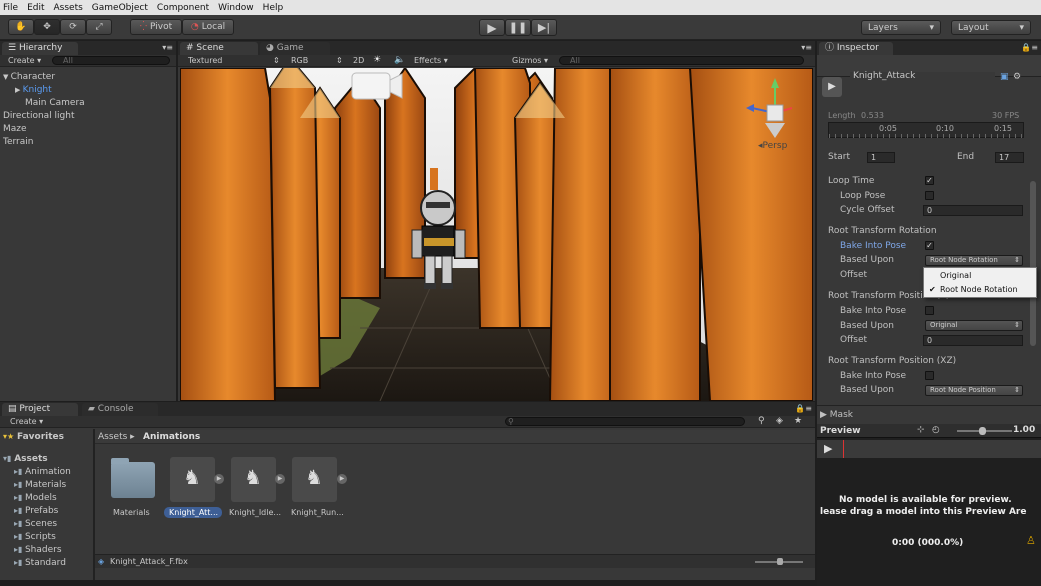 This screenshot has height=586, width=1041. What do you see at coordinates (47, 27) in the screenshot?
I see `move-tool-button: ✥` at bounding box center [47, 27].